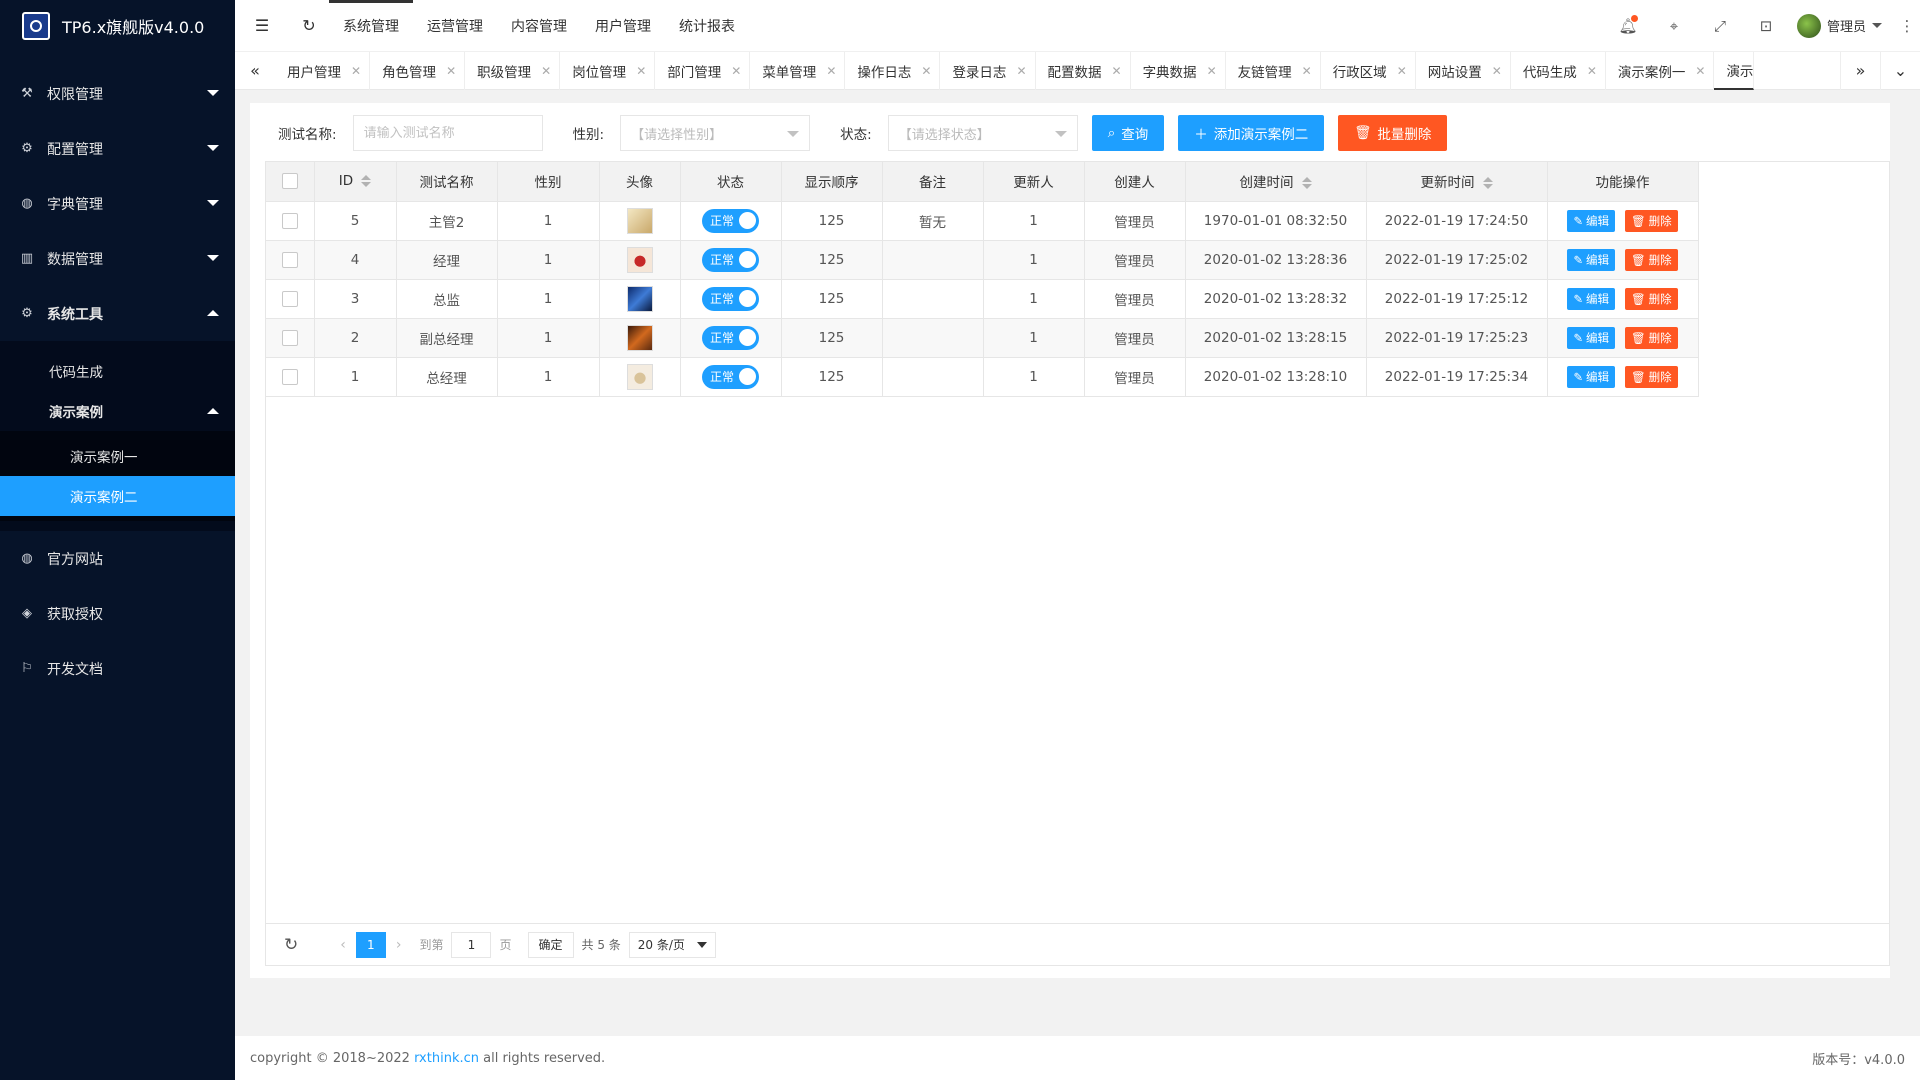  Describe the element at coordinates (982, 133) in the screenshot. I see `status-select: 【请选择状态】` at that location.